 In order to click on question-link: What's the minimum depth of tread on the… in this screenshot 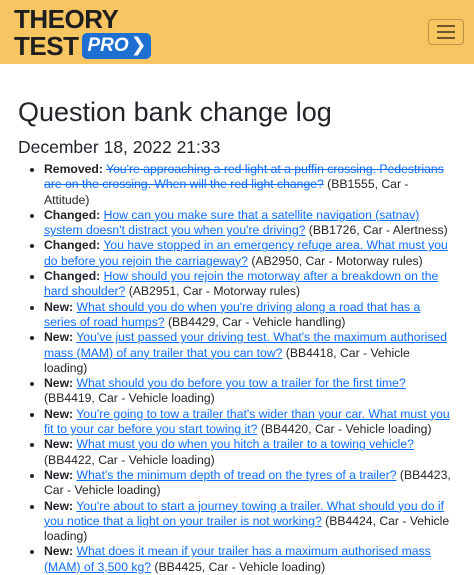, I will do `click(237, 475)`.